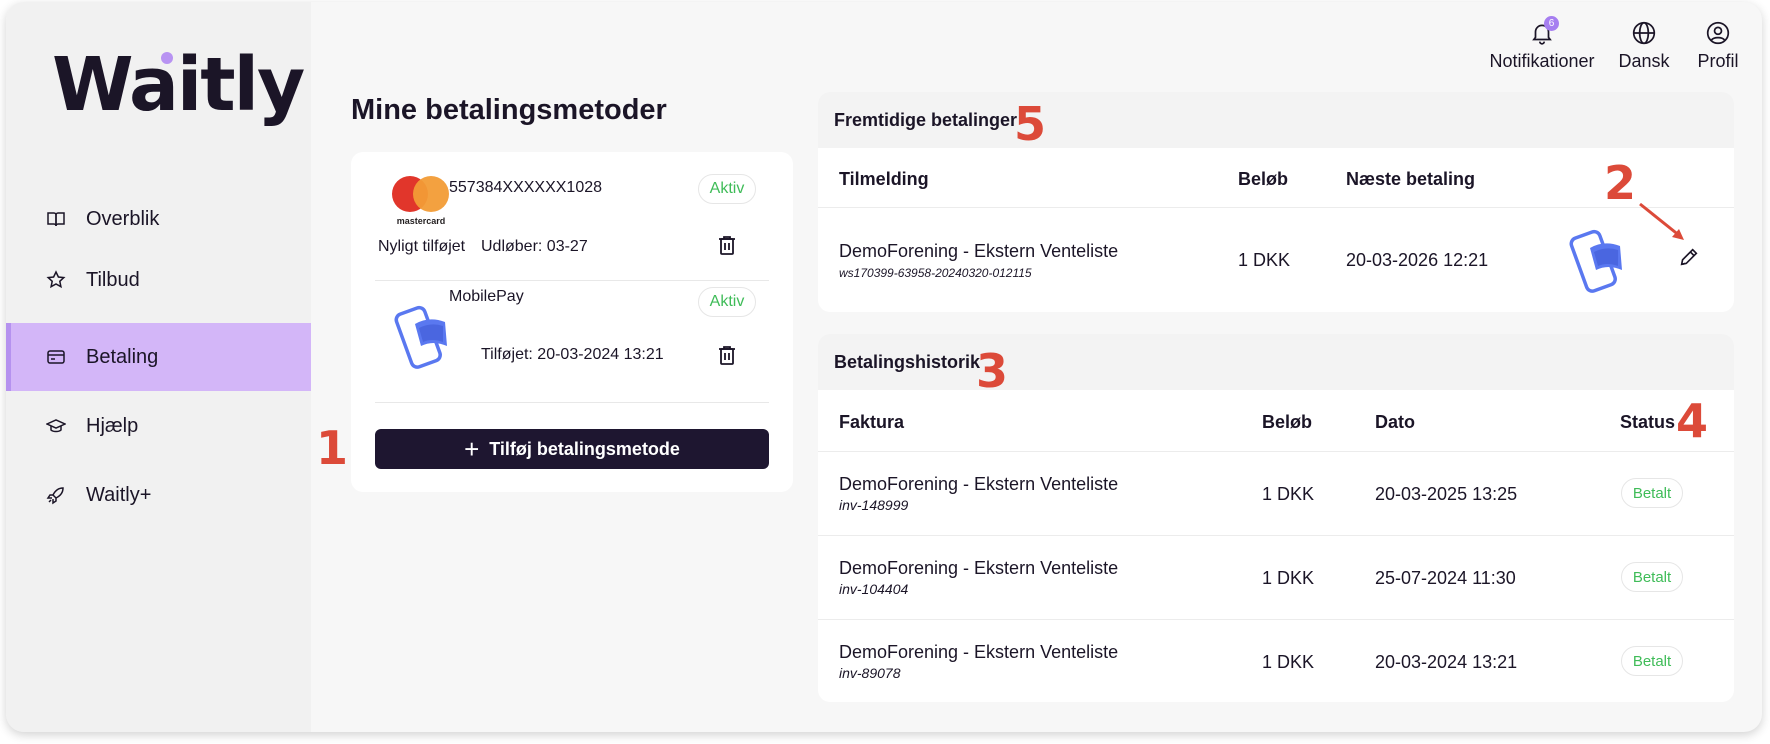  I want to click on svg-text: mastercard, so click(421, 221).